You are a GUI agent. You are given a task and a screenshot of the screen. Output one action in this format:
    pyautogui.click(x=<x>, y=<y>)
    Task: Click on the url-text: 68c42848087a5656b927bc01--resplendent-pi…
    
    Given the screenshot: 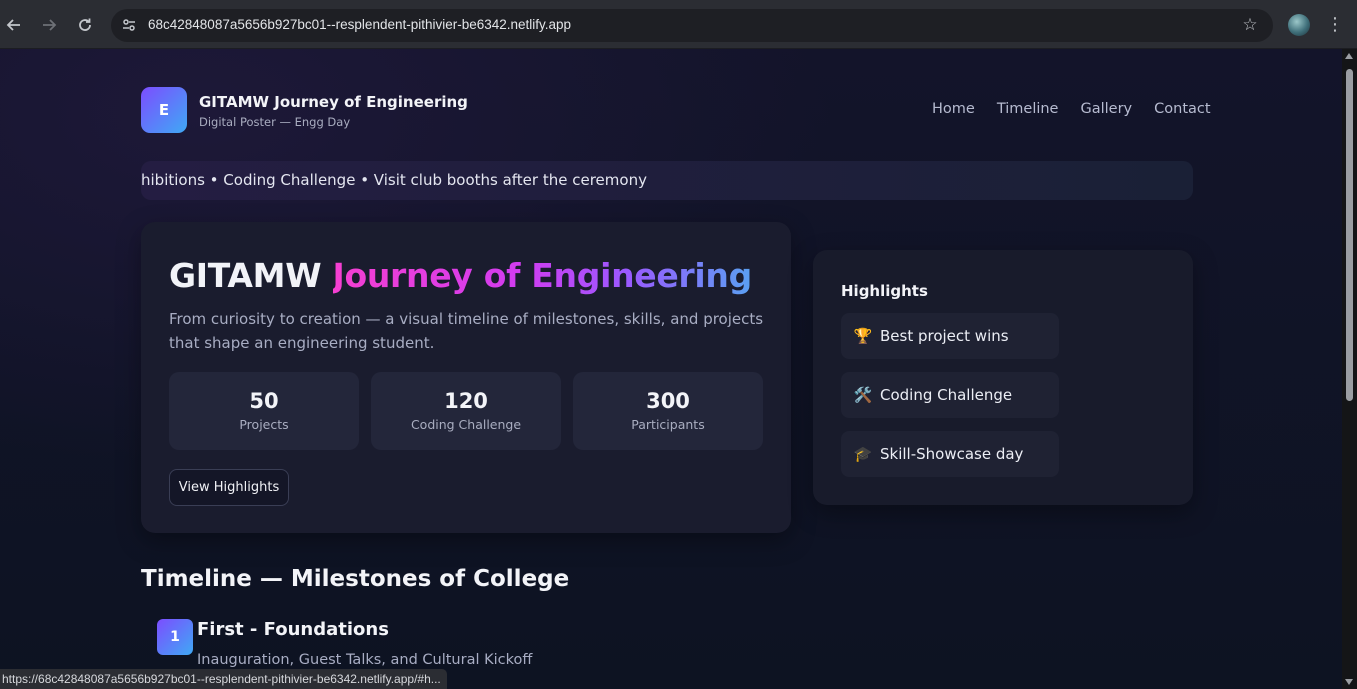 What is the action you would take?
    pyautogui.click(x=359, y=24)
    